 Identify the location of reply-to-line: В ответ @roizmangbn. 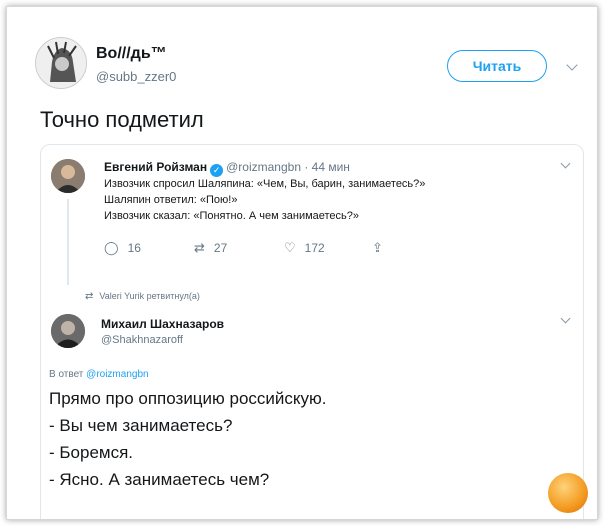
(99, 374).